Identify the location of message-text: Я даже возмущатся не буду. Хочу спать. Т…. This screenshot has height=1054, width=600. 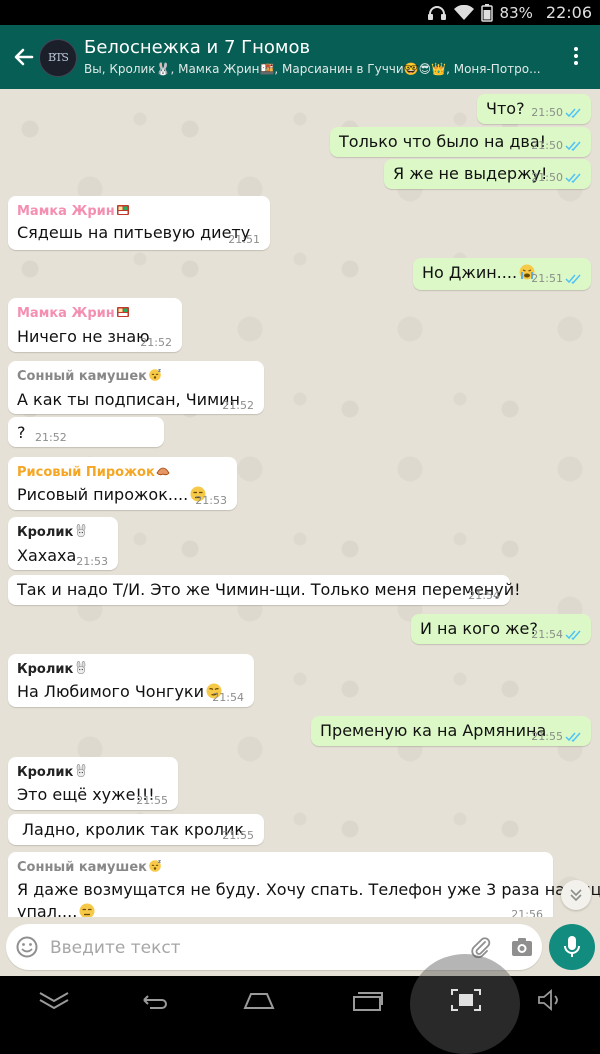
(308, 889).